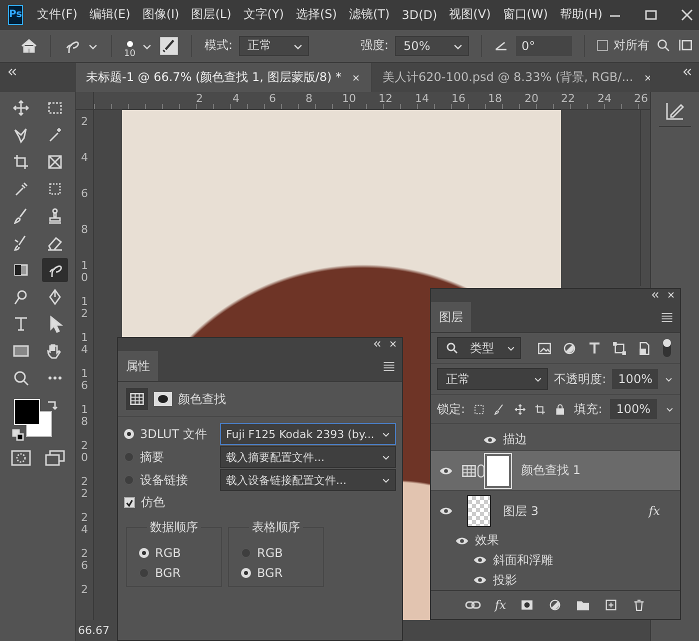 Image resolution: width=699 pixels, height=641 pixels. I want to click on search-icon, so click(664, 46).